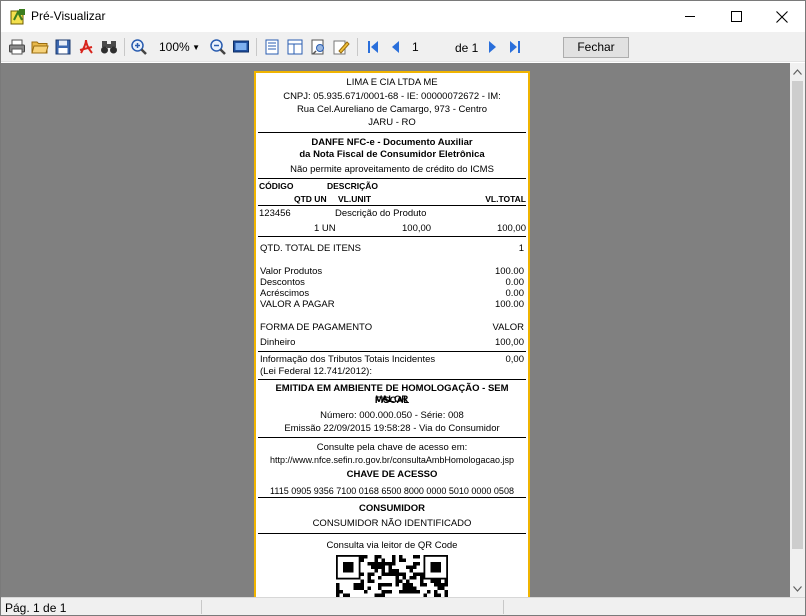 The width and height of the screenshot is (806, 616). I want to click on vertical-scrollbar, so click(797, 330).